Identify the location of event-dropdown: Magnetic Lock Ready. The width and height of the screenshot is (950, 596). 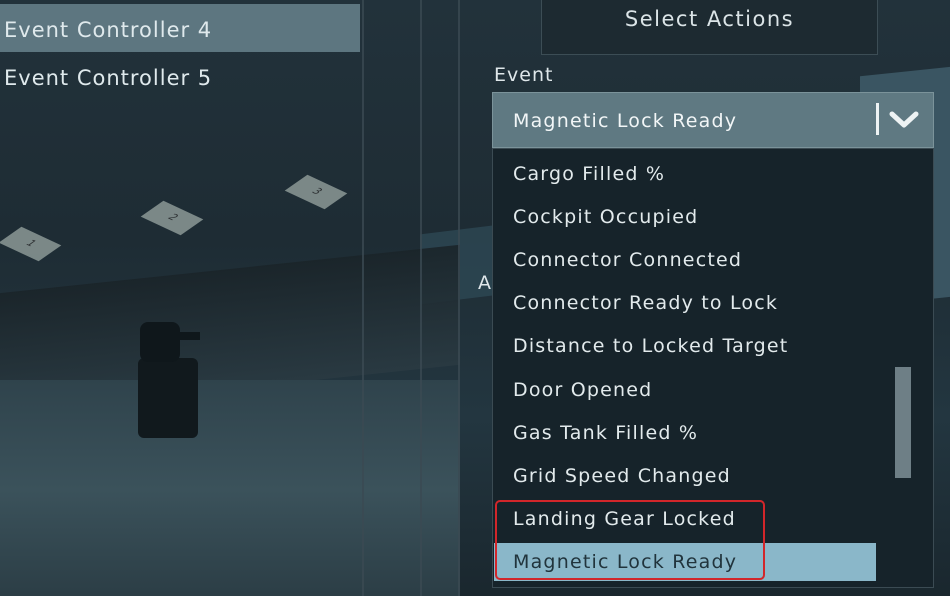
(713, 120).